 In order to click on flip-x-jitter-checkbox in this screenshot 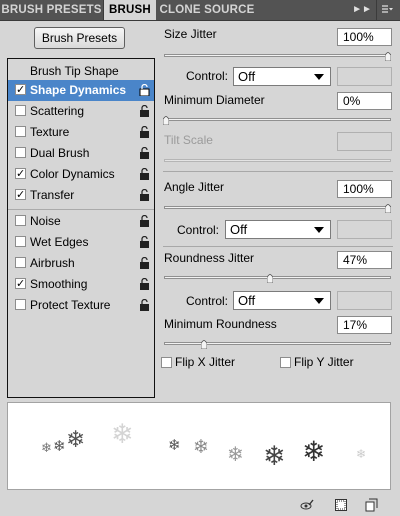, I will do `click(166, 362)`.